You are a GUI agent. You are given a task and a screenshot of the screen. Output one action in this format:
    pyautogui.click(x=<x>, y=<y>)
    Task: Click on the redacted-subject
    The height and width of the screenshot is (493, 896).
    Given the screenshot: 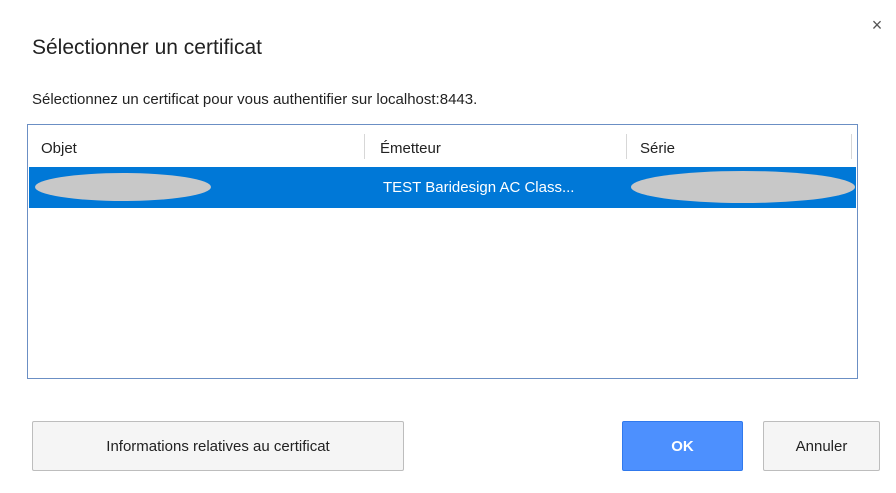 What is the action you would take?
    pyautogui.click(x=123, y=187)
    